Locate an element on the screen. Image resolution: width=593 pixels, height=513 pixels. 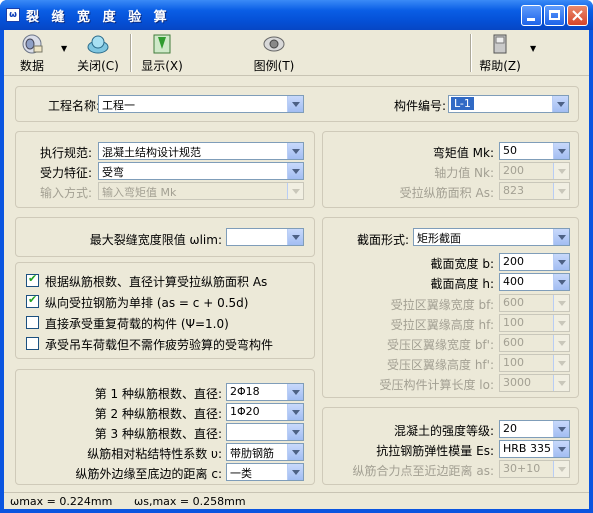
data-button: 数据 is located at coordinates (32, 53).